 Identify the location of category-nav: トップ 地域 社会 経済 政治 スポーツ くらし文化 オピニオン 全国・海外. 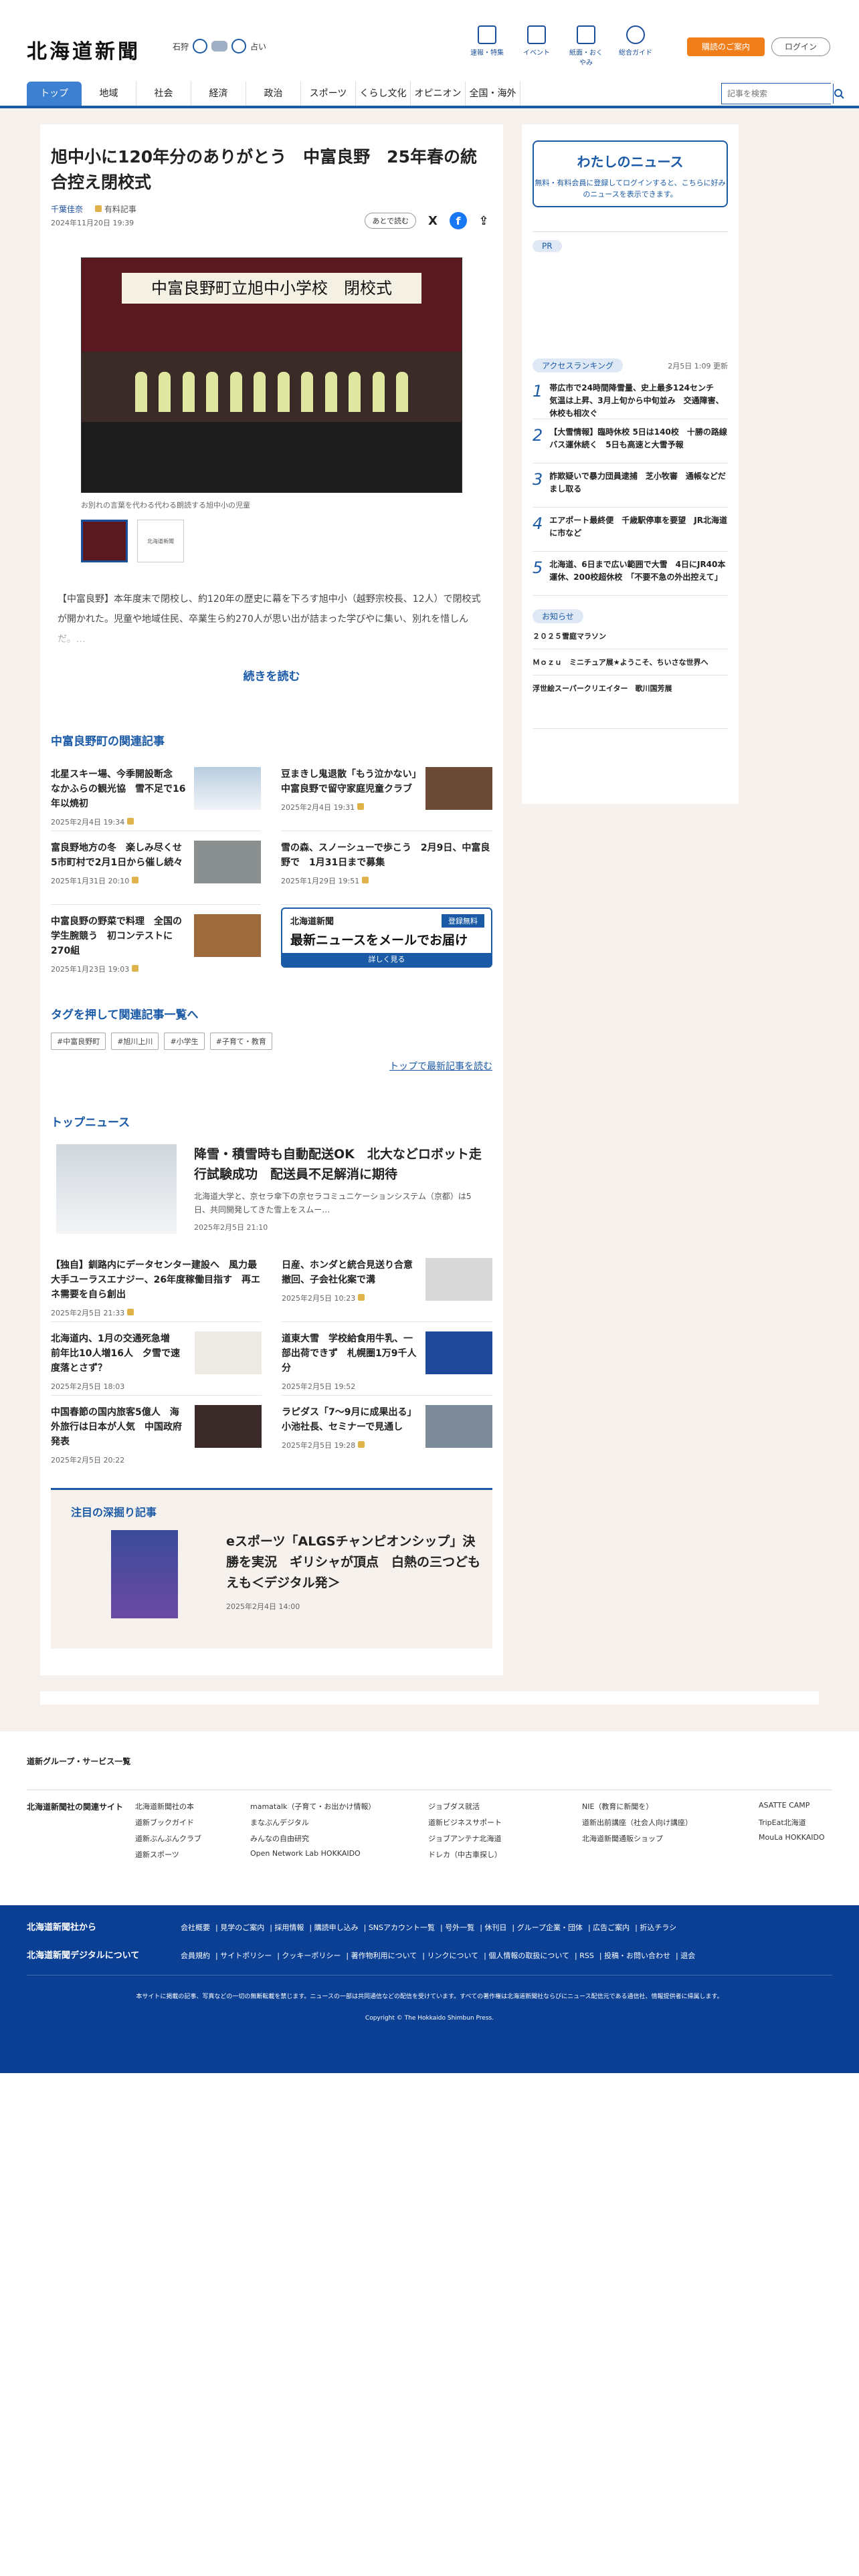
(429, 91).